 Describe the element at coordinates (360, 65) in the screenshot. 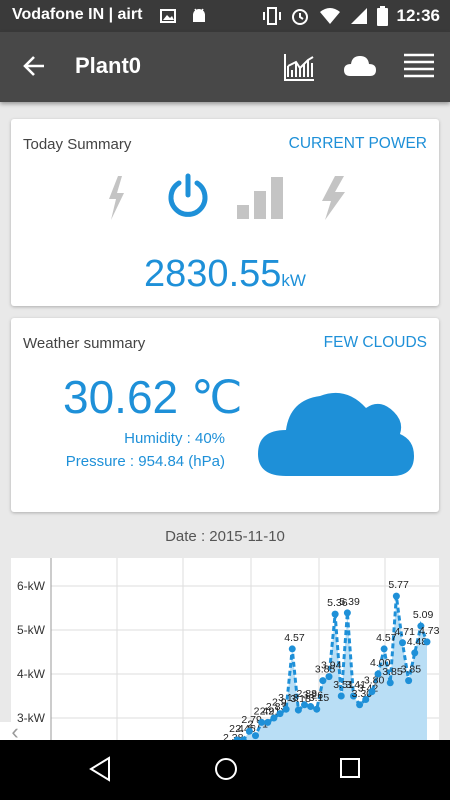

I see `cloud-icon` at that location.